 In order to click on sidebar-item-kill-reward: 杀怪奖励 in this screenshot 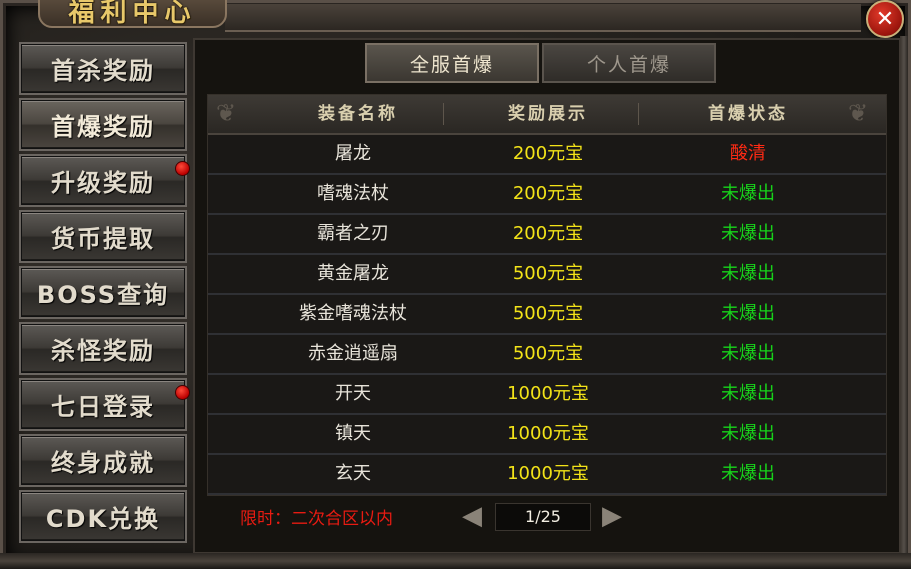, I will do `click(103, 348)`.